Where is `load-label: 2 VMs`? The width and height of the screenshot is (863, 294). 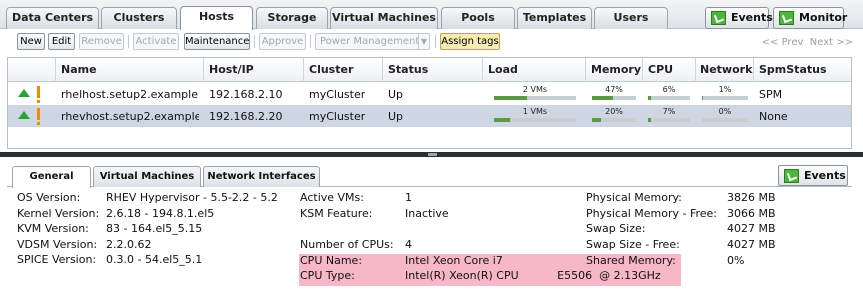 load-label: 2 VMs is located at coordinates (535, 89).